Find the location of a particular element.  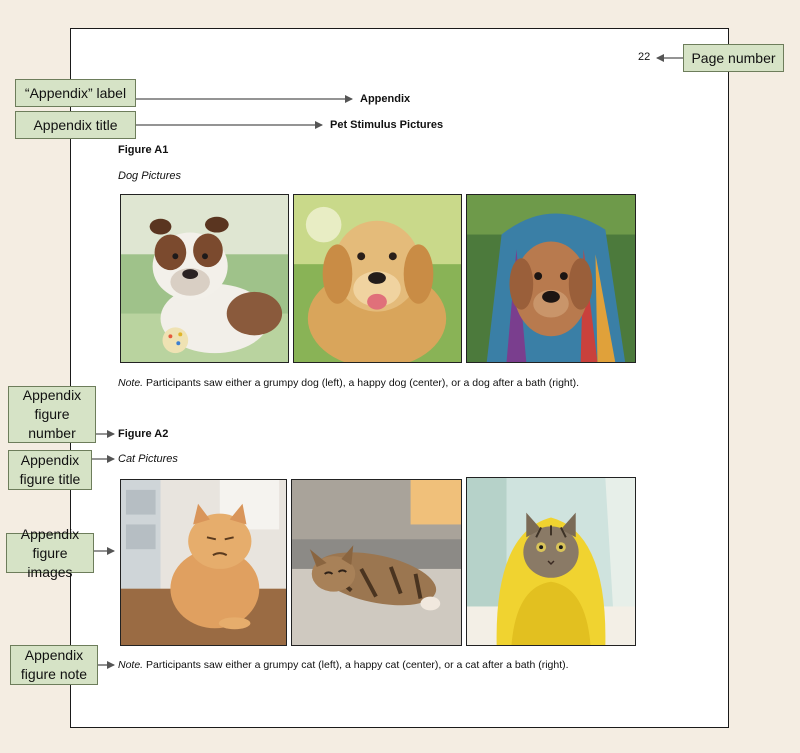

happy-cat-illustration is located at coordinates (376, 562).